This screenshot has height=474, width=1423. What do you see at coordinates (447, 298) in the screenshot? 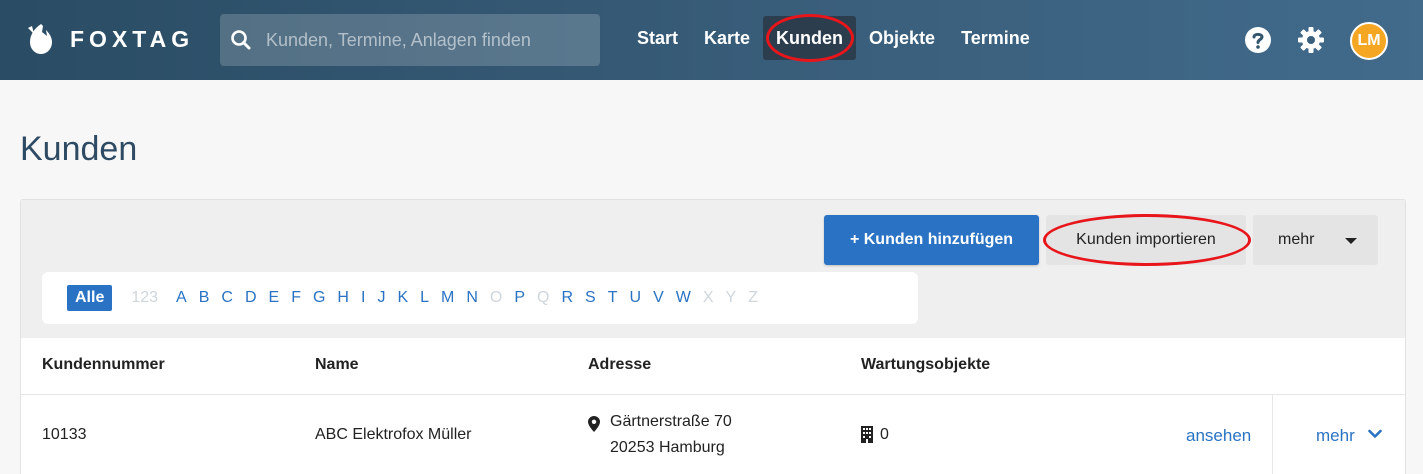
I see `filter-letter-m: M` at bounding box center [447, 298].